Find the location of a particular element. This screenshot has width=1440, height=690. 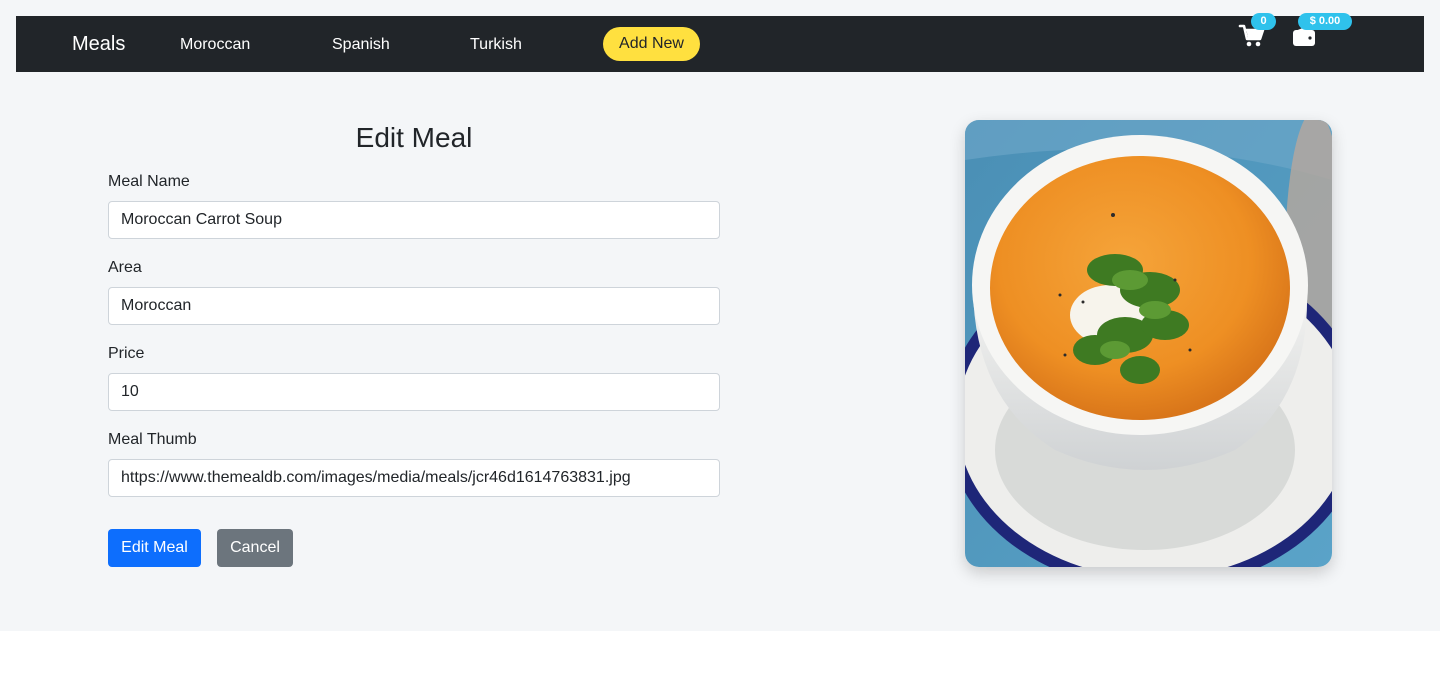

cart-count-badge: 0 is located at coordinates (1263, 21).